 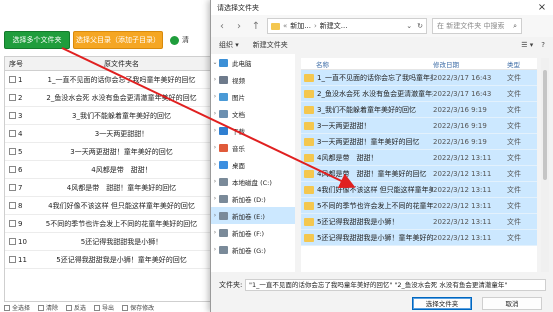 I want to click on header-name: 原文件夹名, so click(x=121, y=63).